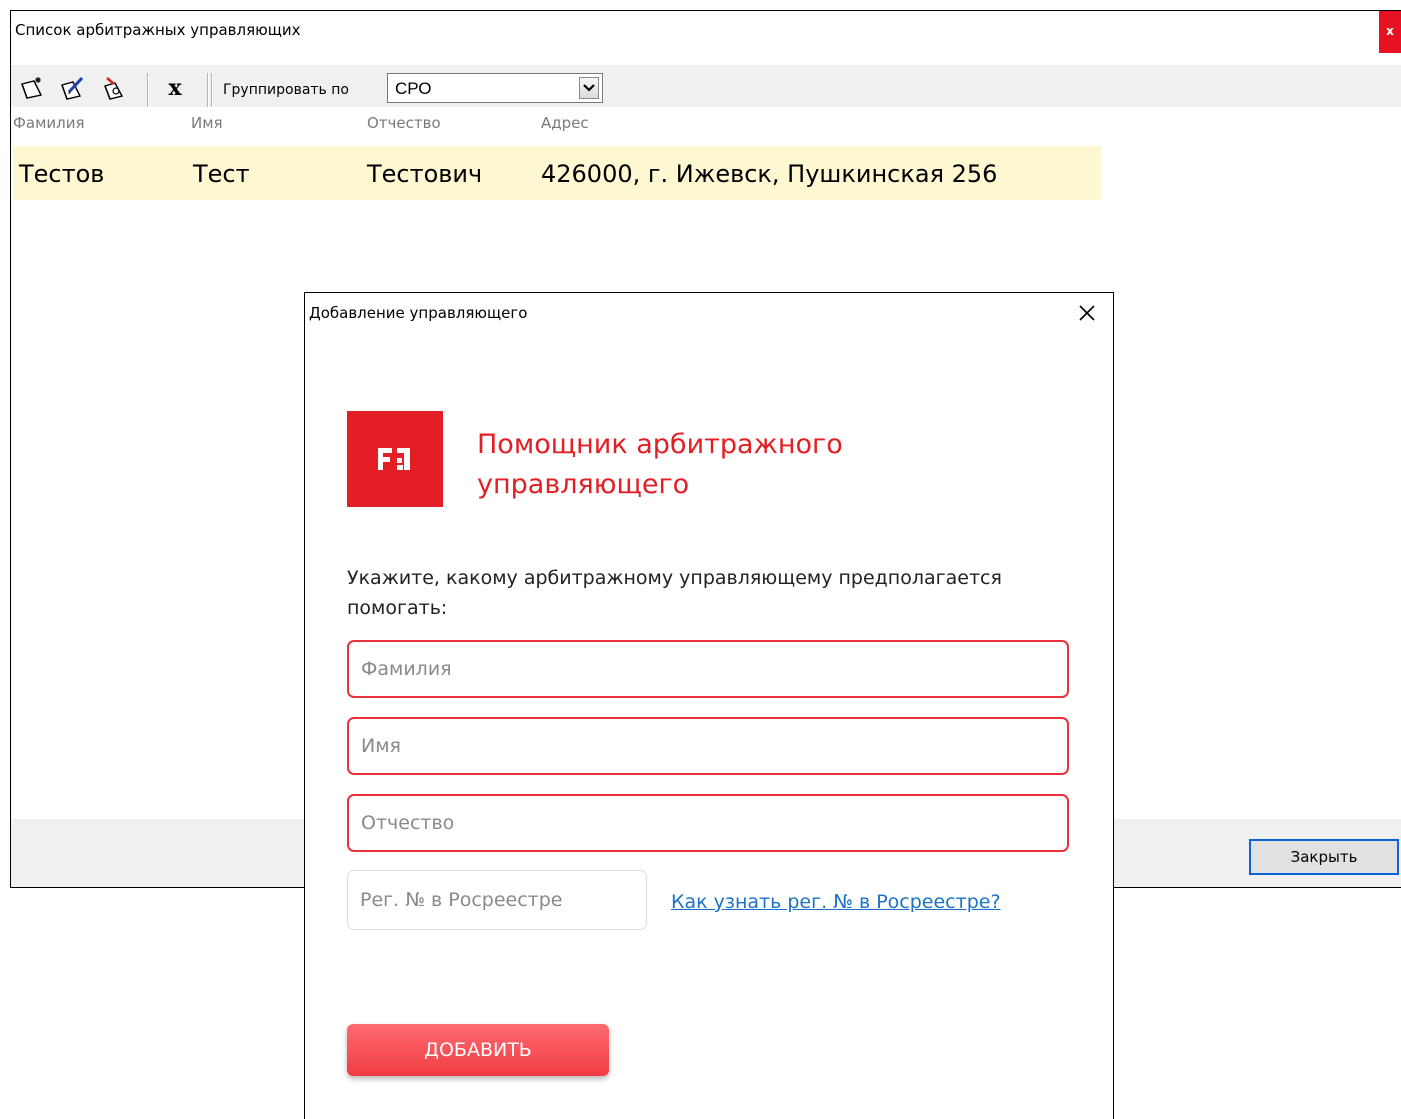 The image size is (1401, 1119). What do you see at coordinates (221, 174) in the screenshot?
I see `cell-first-name: Тест` at bounding box center [221, 174].